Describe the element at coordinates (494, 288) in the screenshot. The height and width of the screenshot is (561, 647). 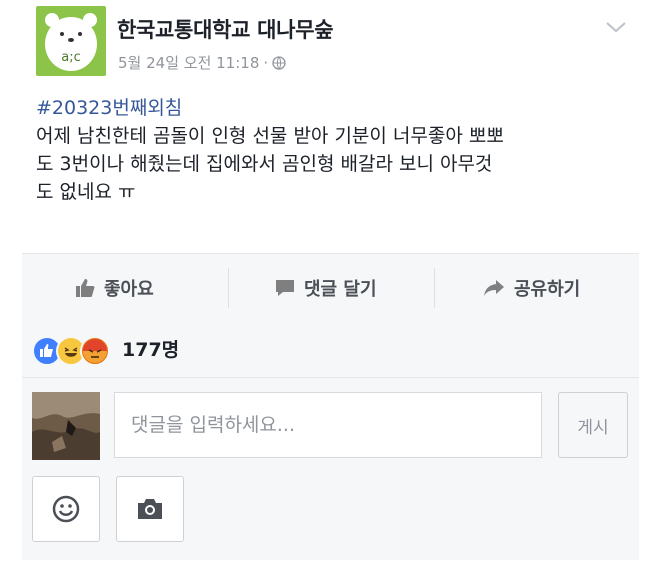
I see `share-arrow-icon` at that location.